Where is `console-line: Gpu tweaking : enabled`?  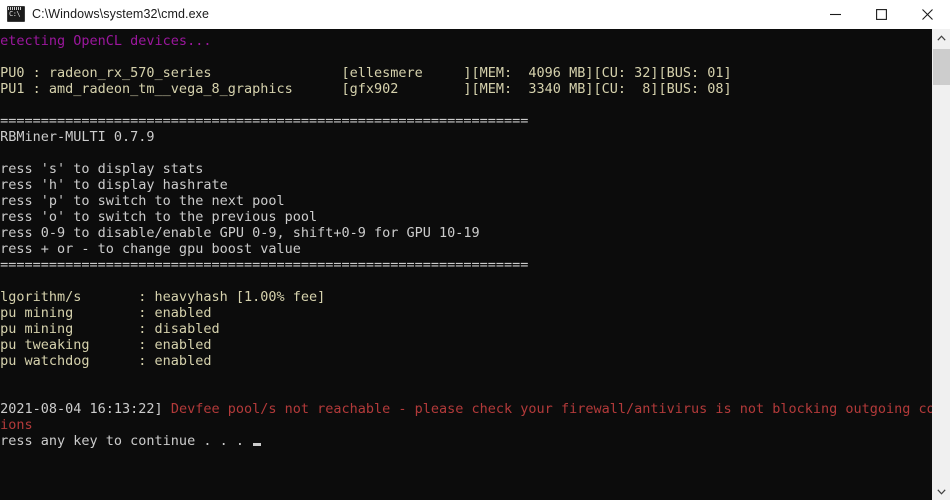 console-line: Gpu tweaking : enabled is located at coordinates (106, 345).